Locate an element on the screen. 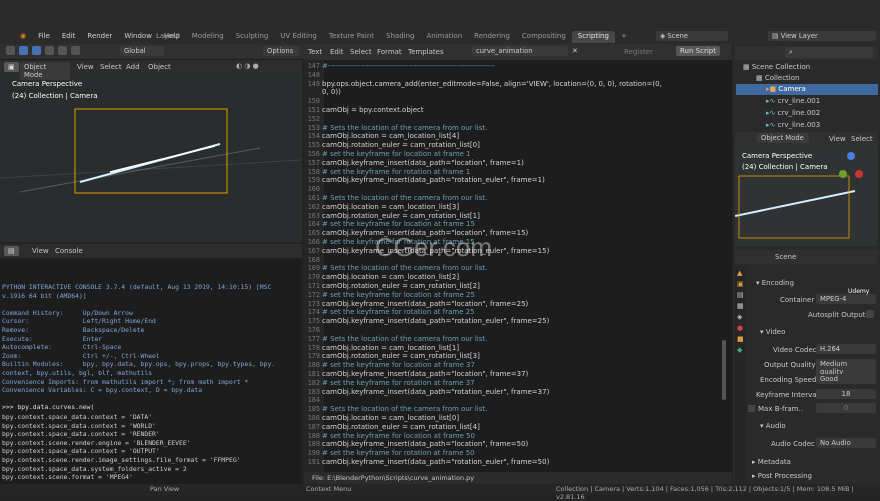  tab-rendering: Rendering is located at coordinates (492, 37).